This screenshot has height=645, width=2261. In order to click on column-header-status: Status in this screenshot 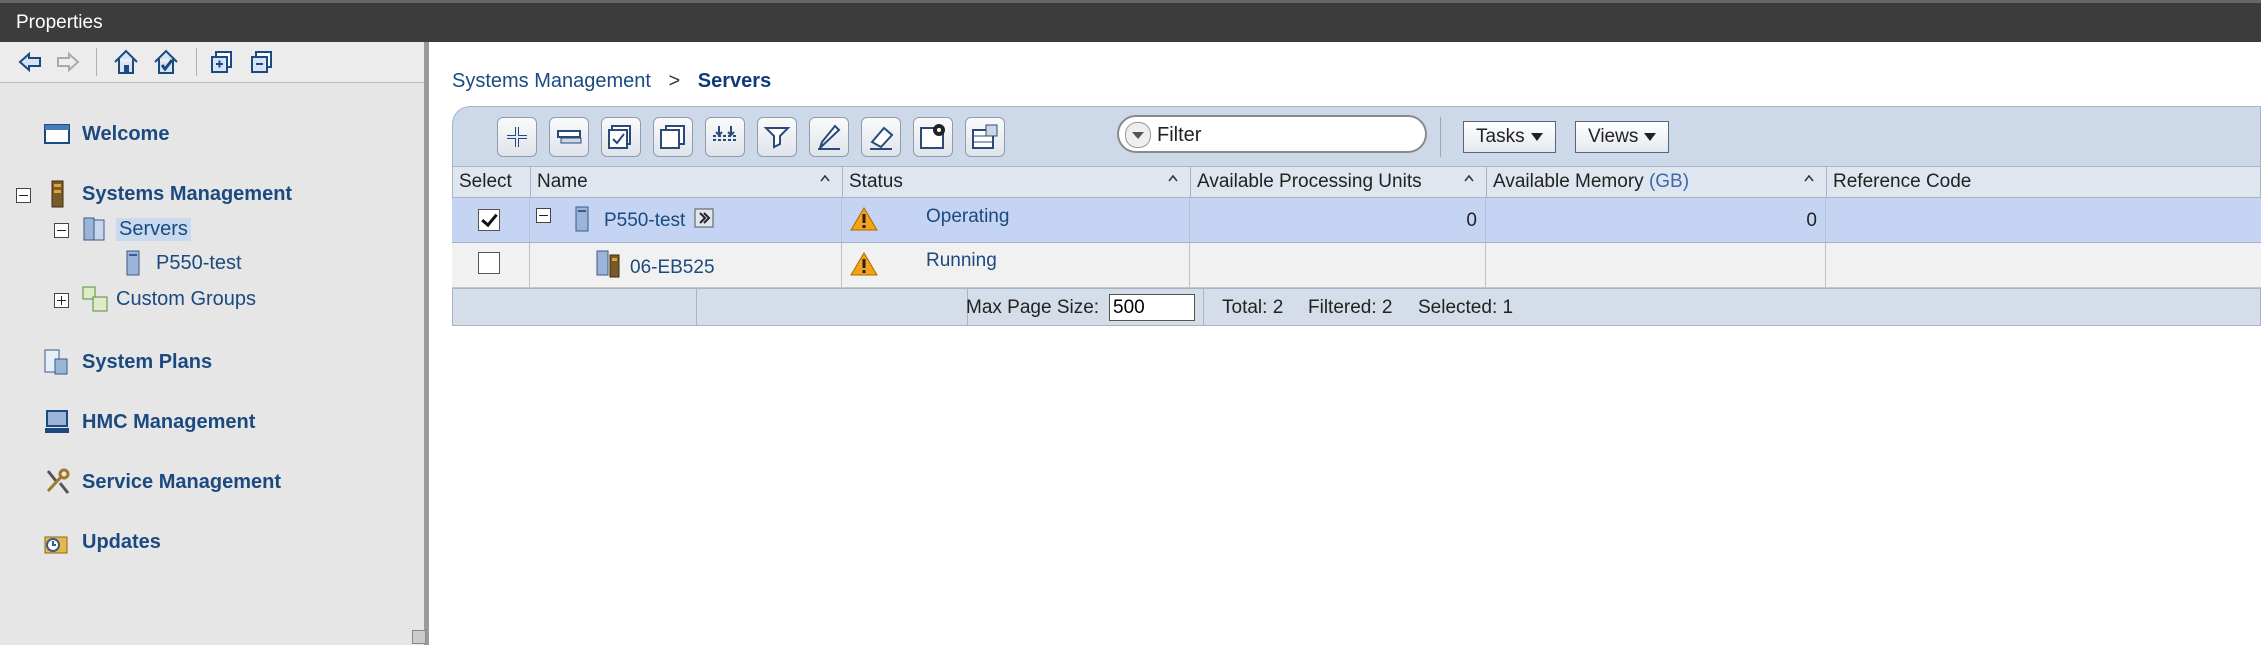, I will do `click(1017, 182)`.